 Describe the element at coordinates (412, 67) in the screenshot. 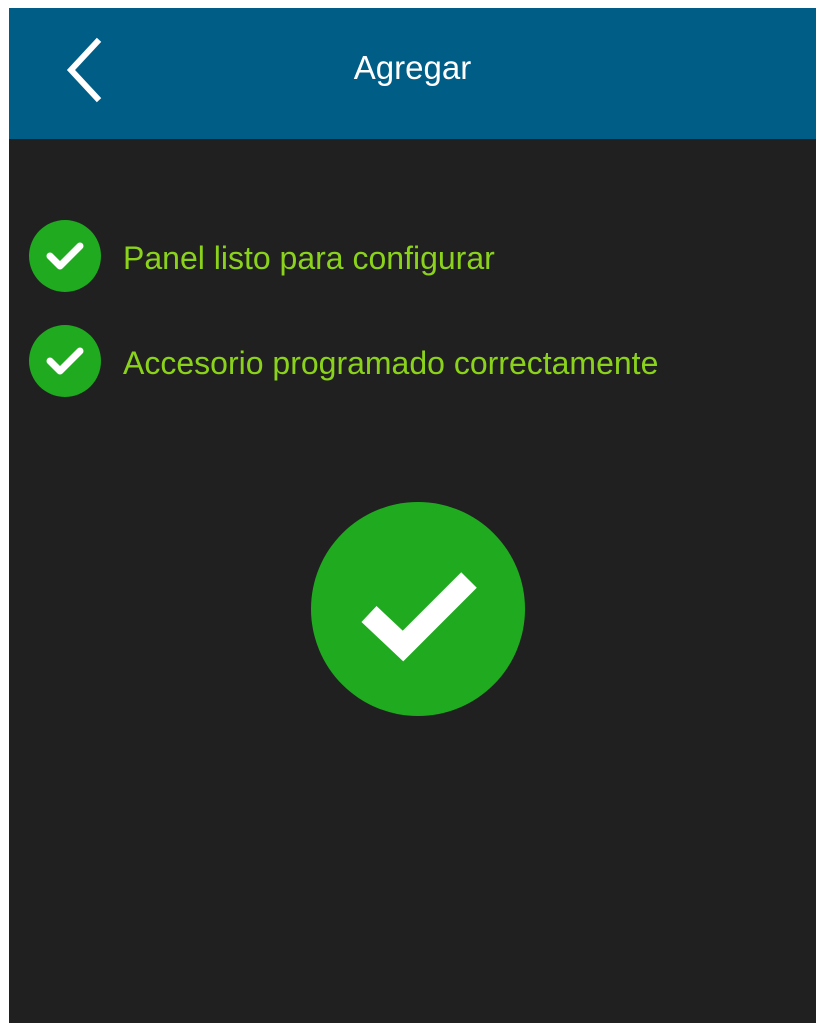

I see `page-title: Agregar` at that location.